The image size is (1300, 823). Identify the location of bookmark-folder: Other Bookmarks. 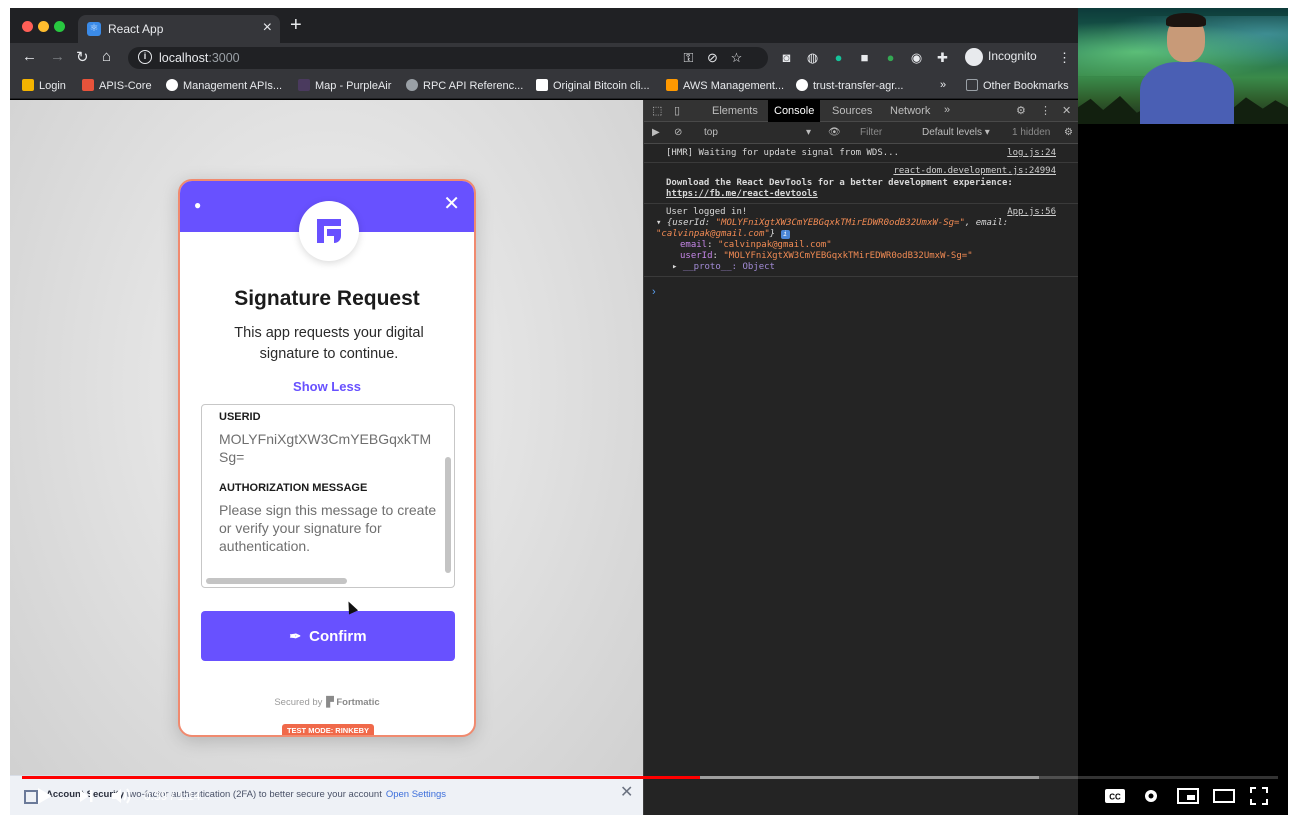
(1017, 85).